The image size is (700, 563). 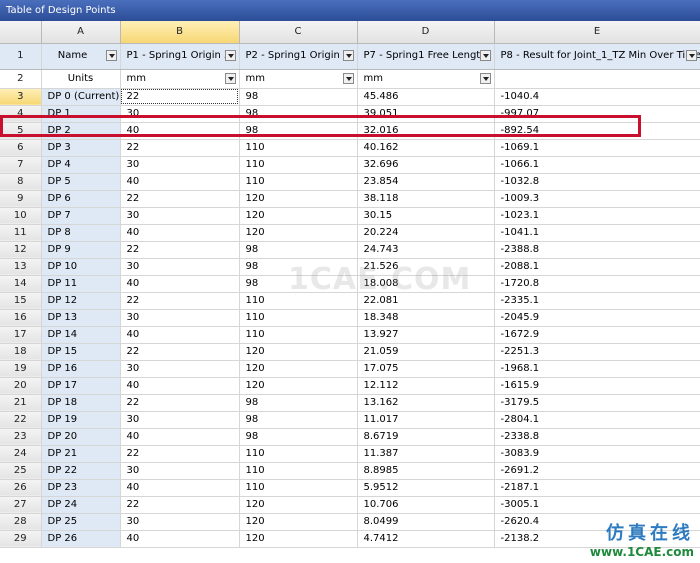 I want to click on cell-p7: 39.051, so click(x=426, y=114).